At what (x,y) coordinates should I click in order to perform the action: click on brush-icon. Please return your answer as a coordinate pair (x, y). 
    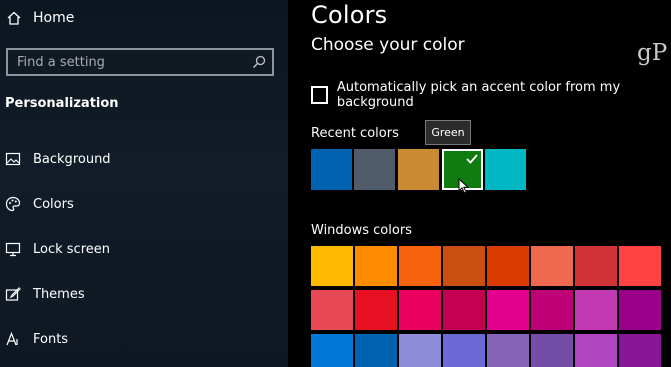
    Looking at the image, I should click on (13, 294).